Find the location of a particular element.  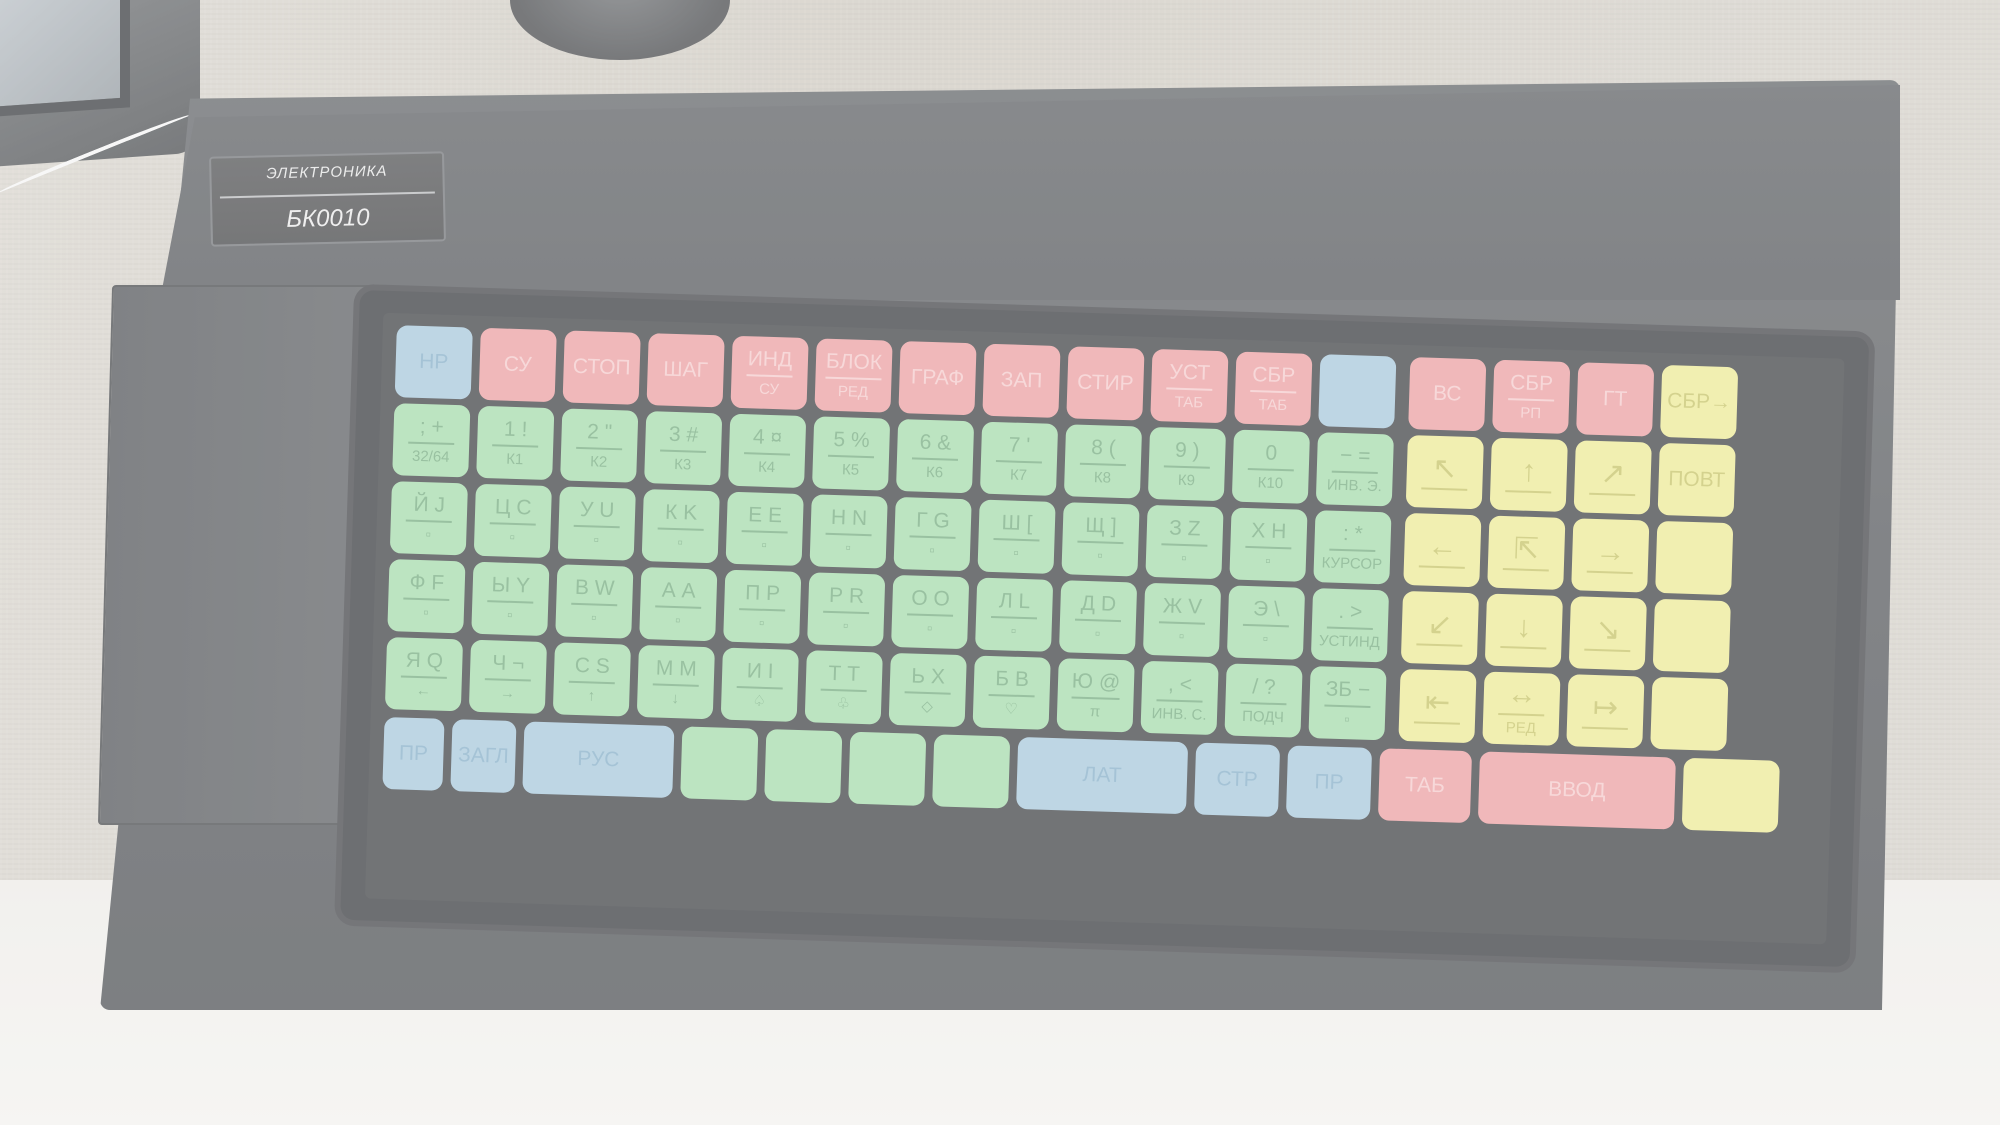

key: ↑ is located at coordinates (1528, 474).